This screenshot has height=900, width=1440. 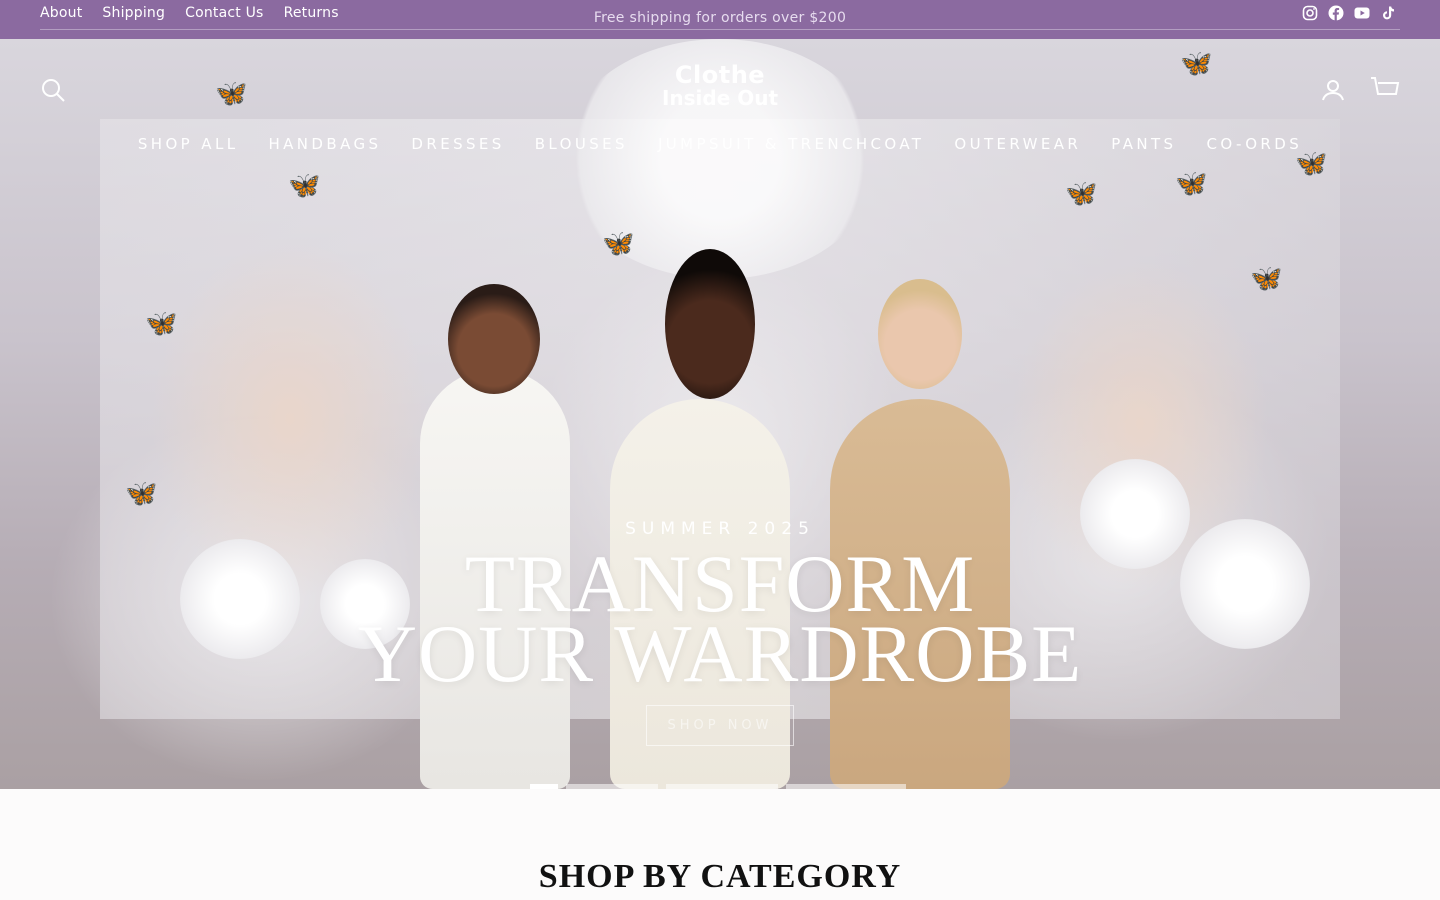 What do you see at coordinates (720, 75) in the screenshot?
I see `logo-line1: Clothe` at bounding box center [720, 75].